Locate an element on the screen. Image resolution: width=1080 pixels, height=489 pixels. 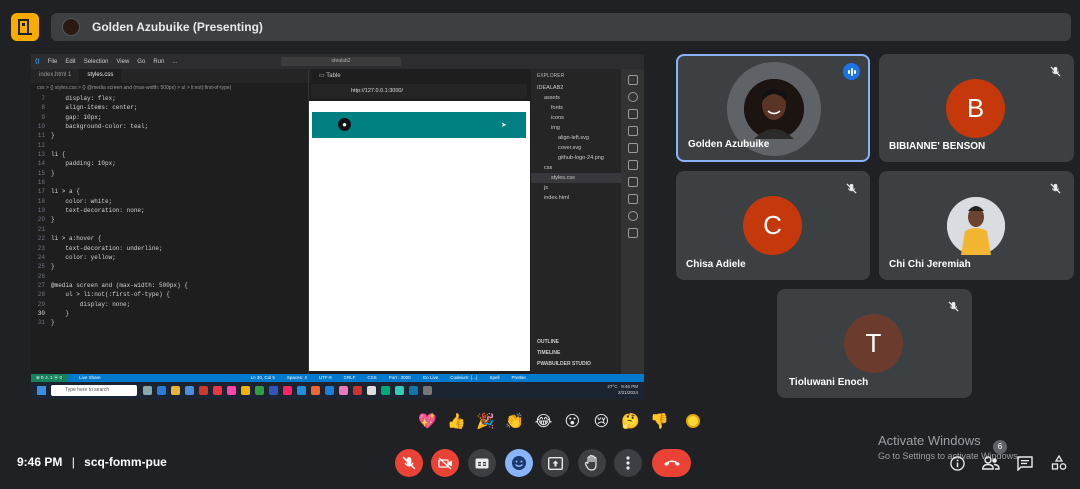
line-number: 29 is located at coordinates (41, 304).